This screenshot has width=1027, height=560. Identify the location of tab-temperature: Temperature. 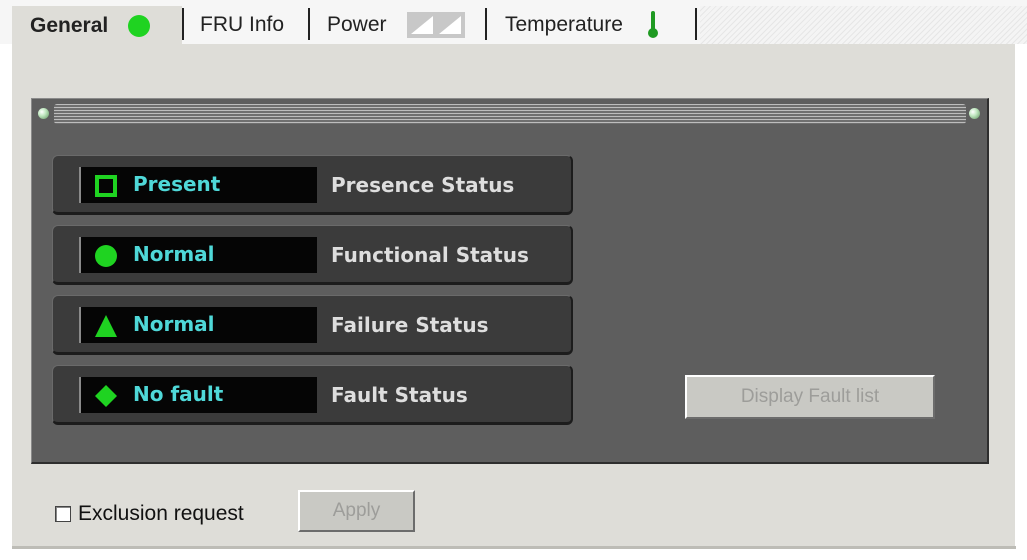
(582, 25).